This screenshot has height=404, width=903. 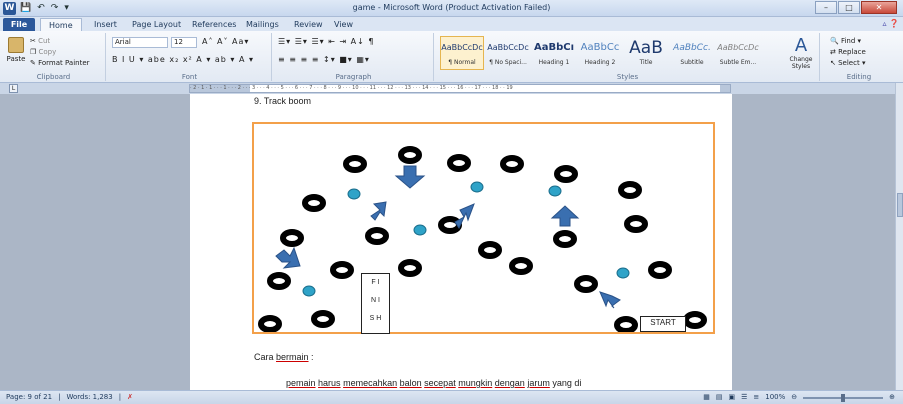 I want to click on scrollbar-thumb, so click(x=900, y=205).